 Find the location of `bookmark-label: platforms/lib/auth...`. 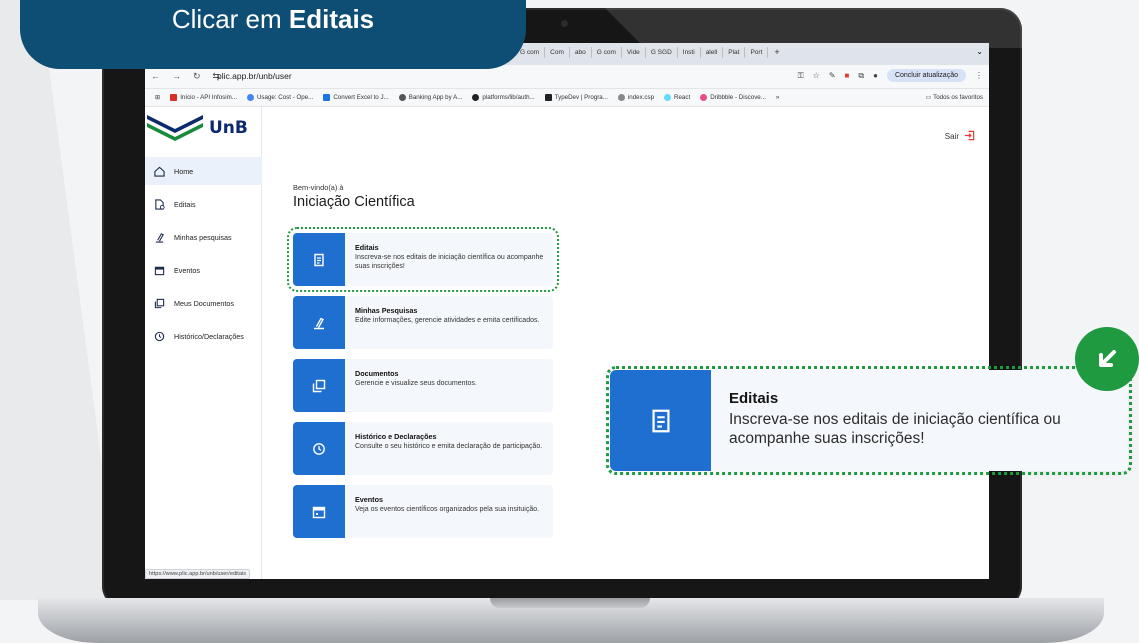

bookmark-label: platforms/lib/auth... is located at coordinates (508, 97).